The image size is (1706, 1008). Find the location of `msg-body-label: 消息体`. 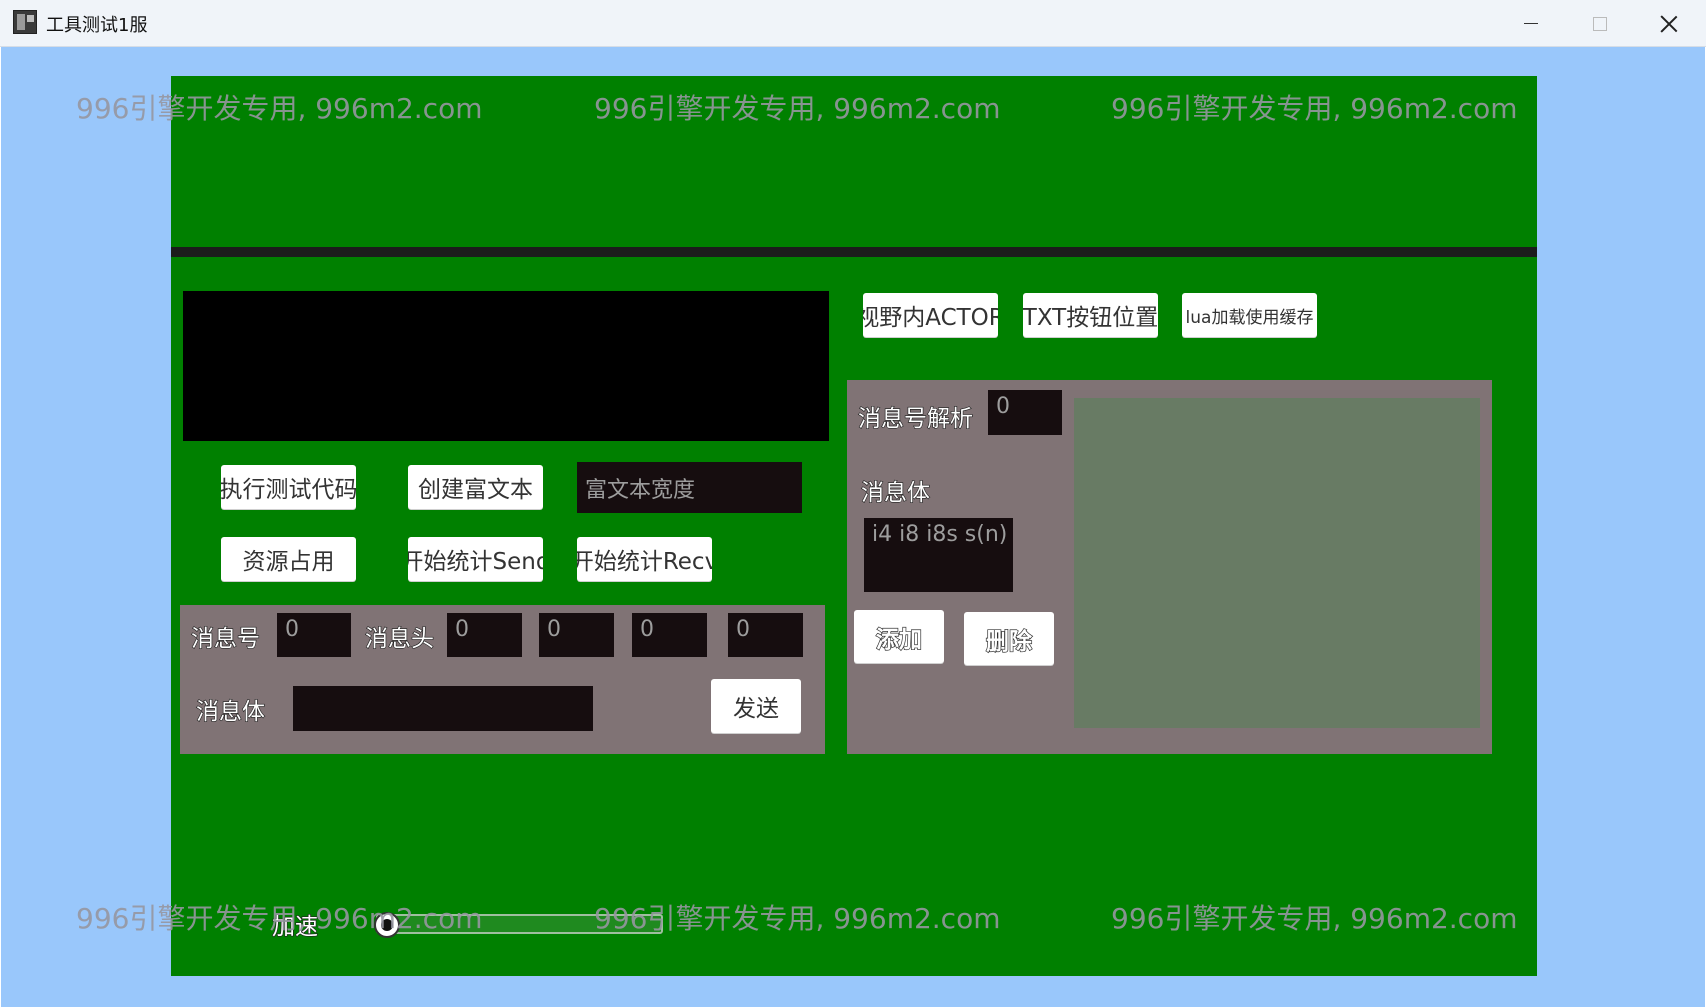

msg-body-label: 消息体 is located at coordinates (230, 711).